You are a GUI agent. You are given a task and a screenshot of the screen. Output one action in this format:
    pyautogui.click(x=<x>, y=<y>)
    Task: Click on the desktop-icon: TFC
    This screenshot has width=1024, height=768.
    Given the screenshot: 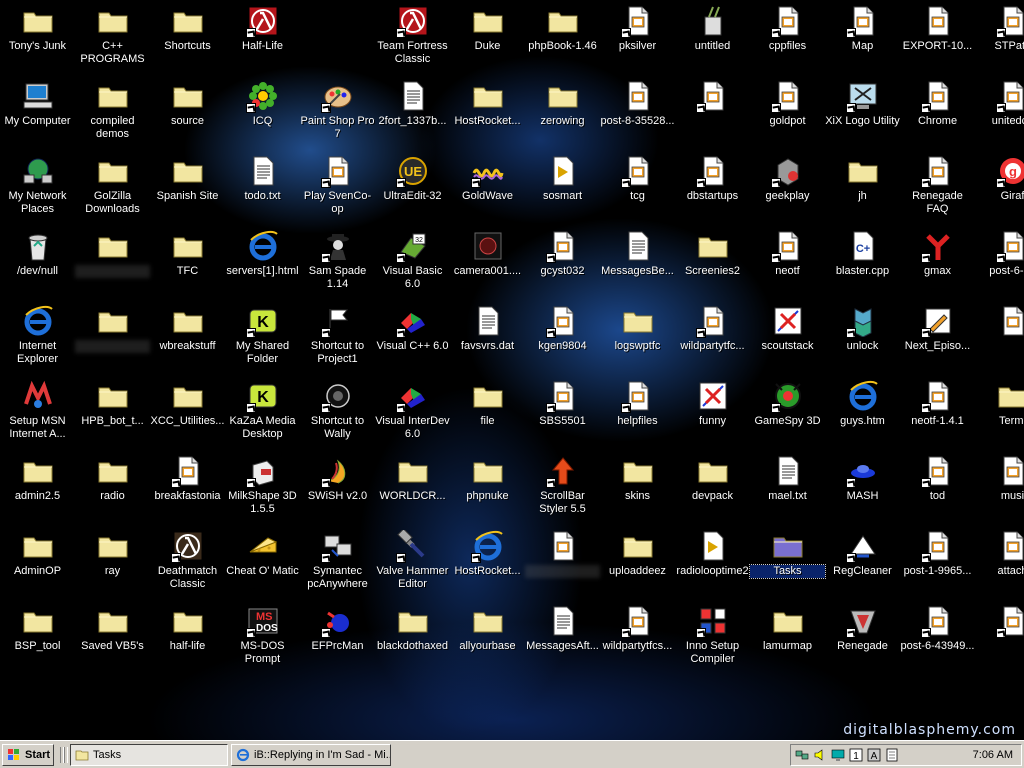 What is the action you would take?
    pyautogui.click(x=187, y=264)
    